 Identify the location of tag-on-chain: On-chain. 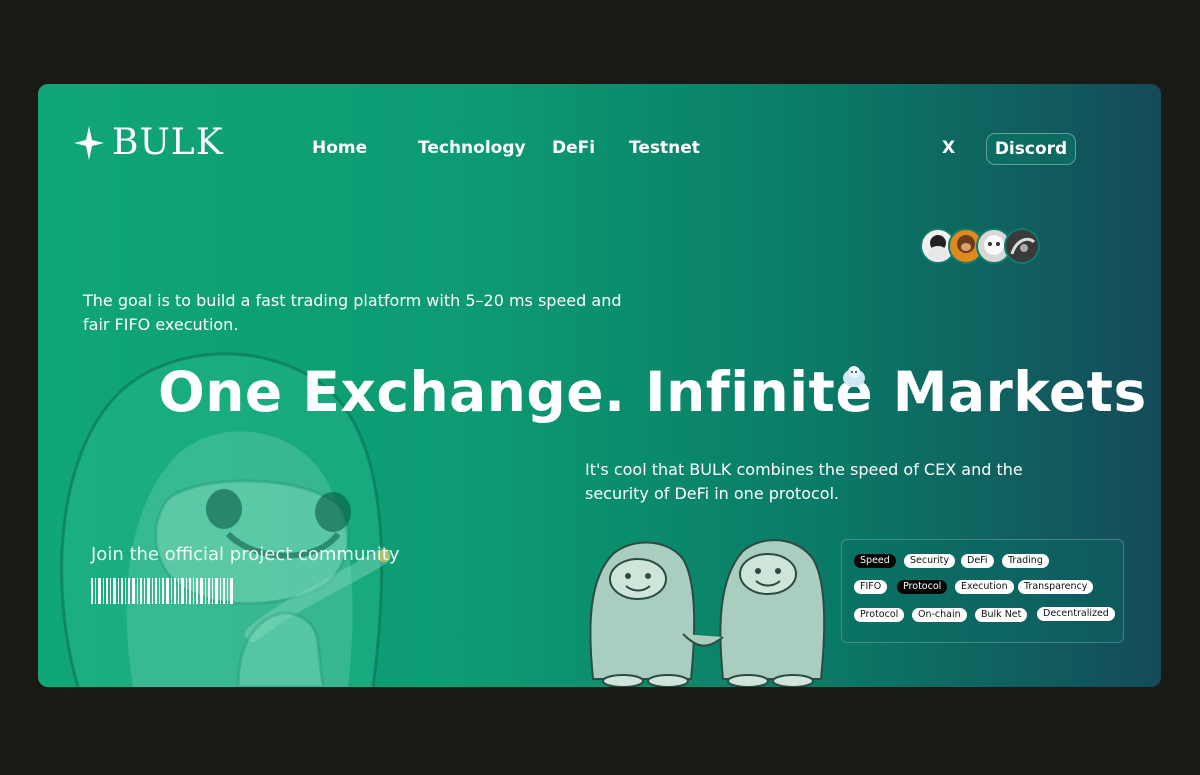
(939, 615).